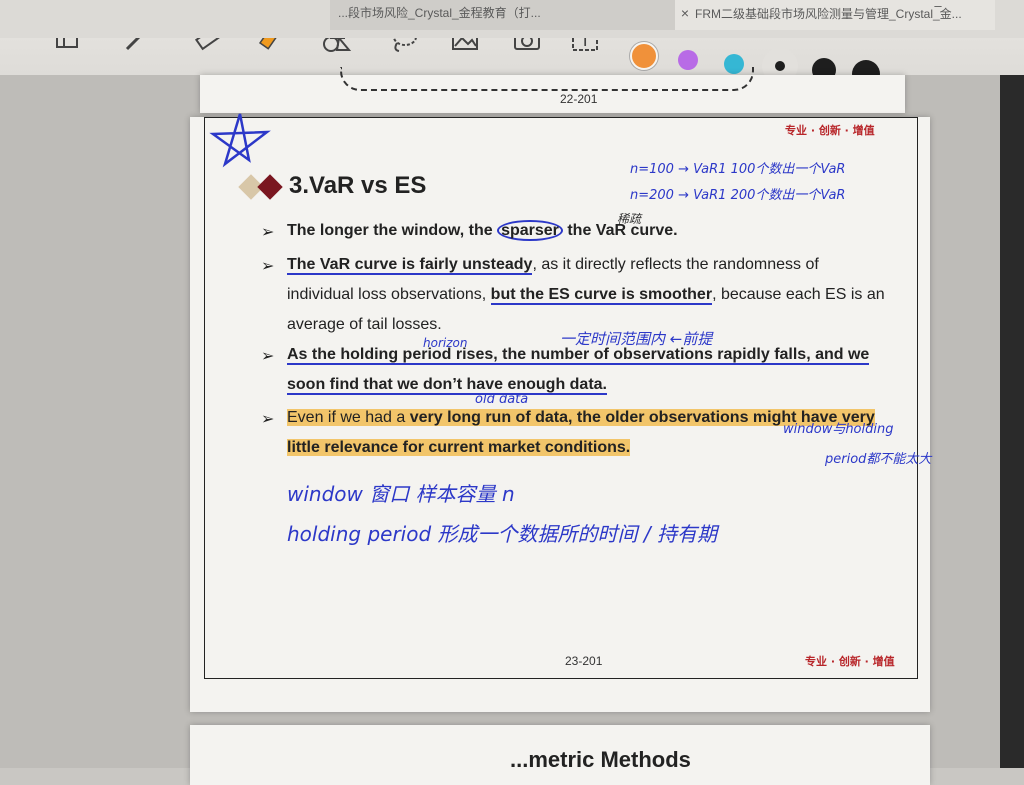 The width and height of the screenshot is (1024, 785). Describe the element at coordinates (445, 343) in the screenshot. I see `handwritten-note: horizon` at that location.